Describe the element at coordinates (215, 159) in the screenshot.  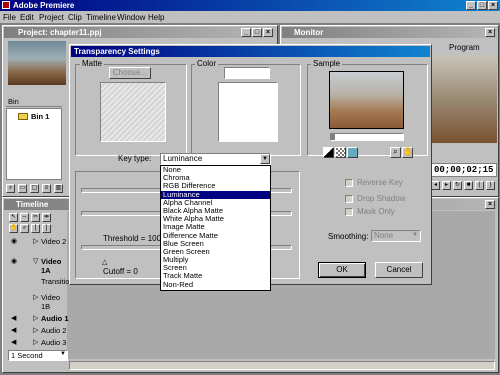
I see `key-type-select: Luminance ▼` at that location.